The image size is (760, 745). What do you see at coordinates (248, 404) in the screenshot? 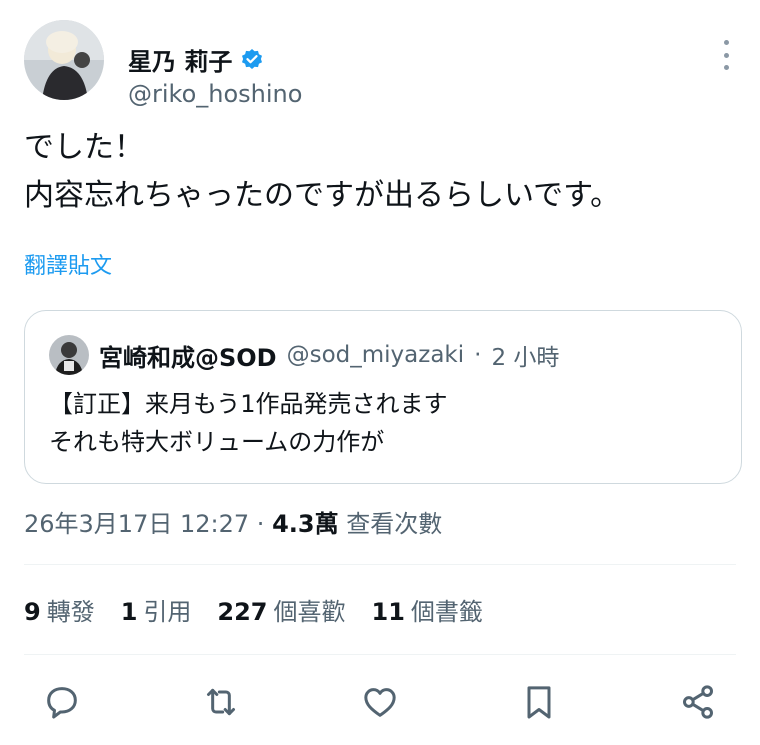
I see `quoted-text-line: 【訂正】来月もう1作品発売されます` at bounding box center [248, 404].